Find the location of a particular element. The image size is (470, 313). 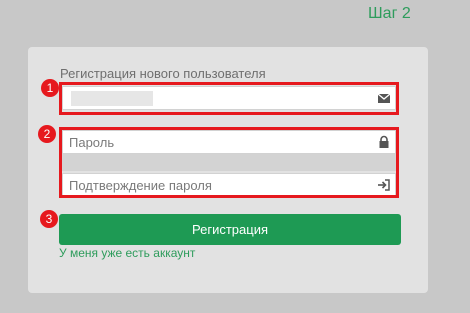

register-button: Регистрация is located at coordinates (230, 229).